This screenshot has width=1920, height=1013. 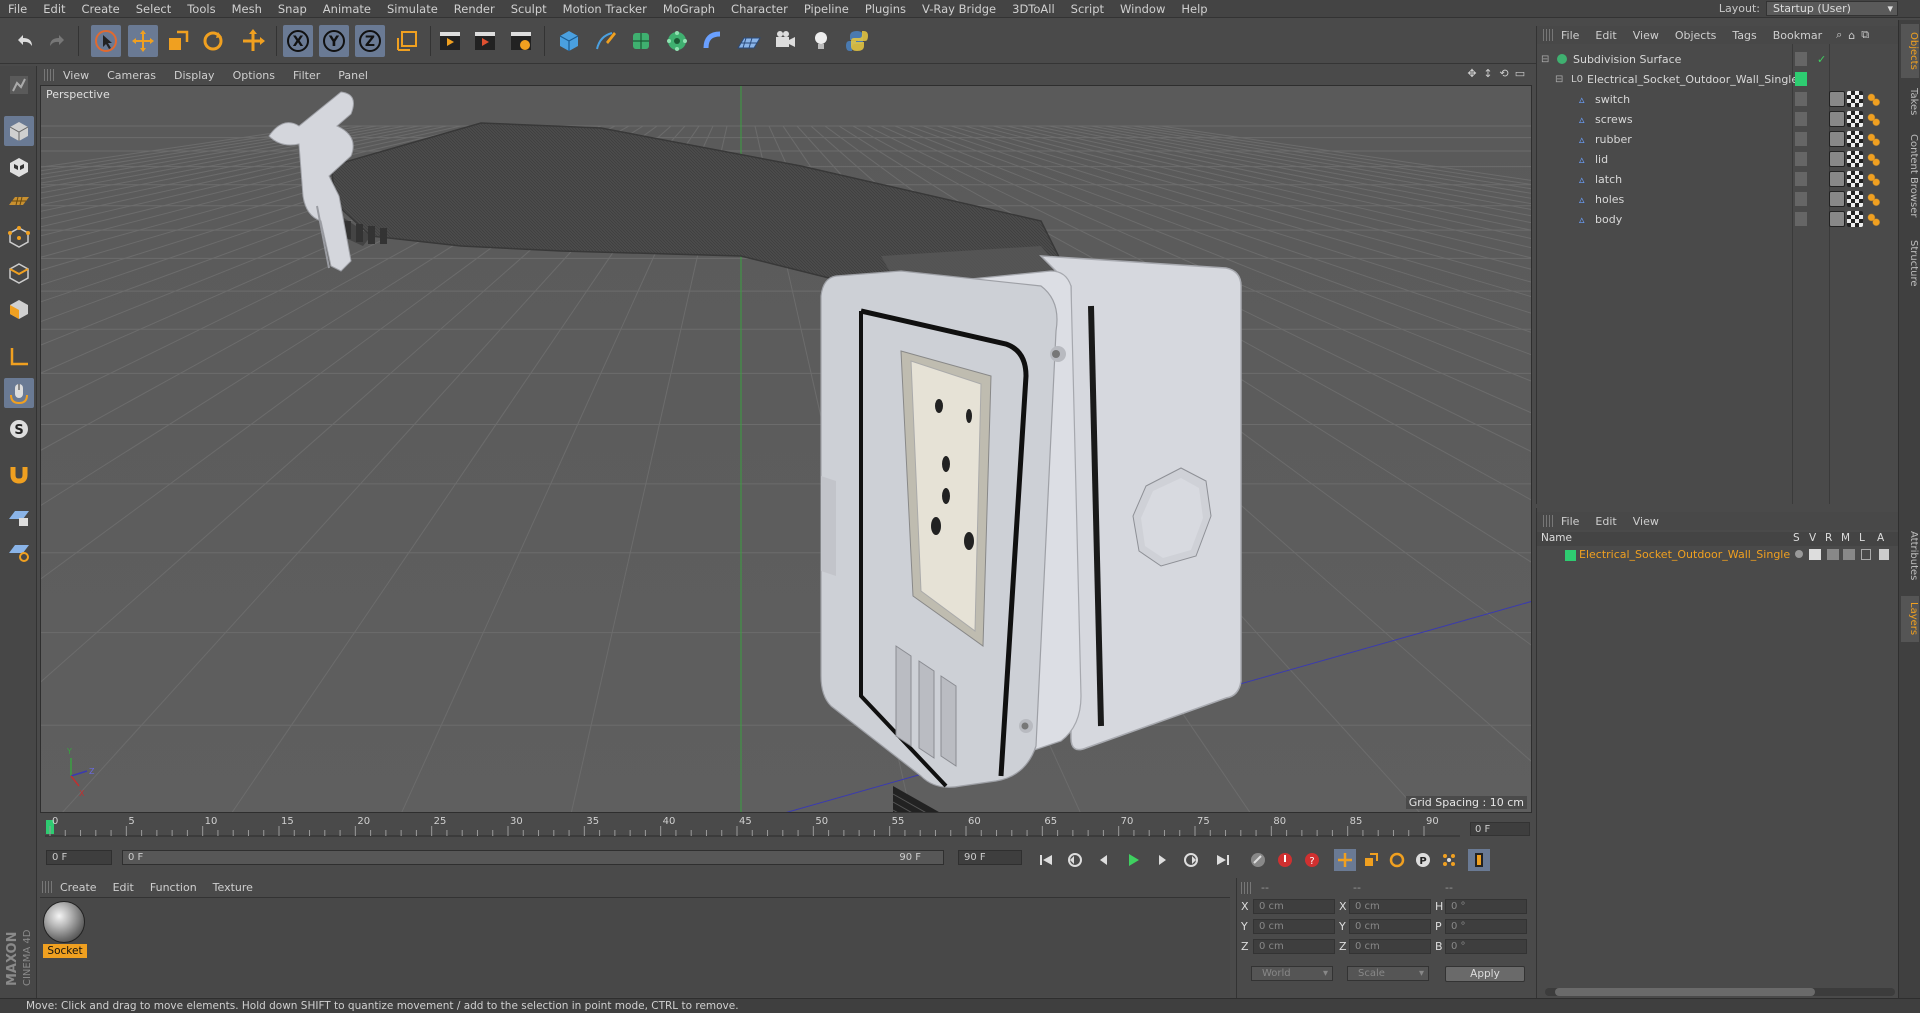 I want to click on manager-toggle-icon, so click(x=1849, y=554).